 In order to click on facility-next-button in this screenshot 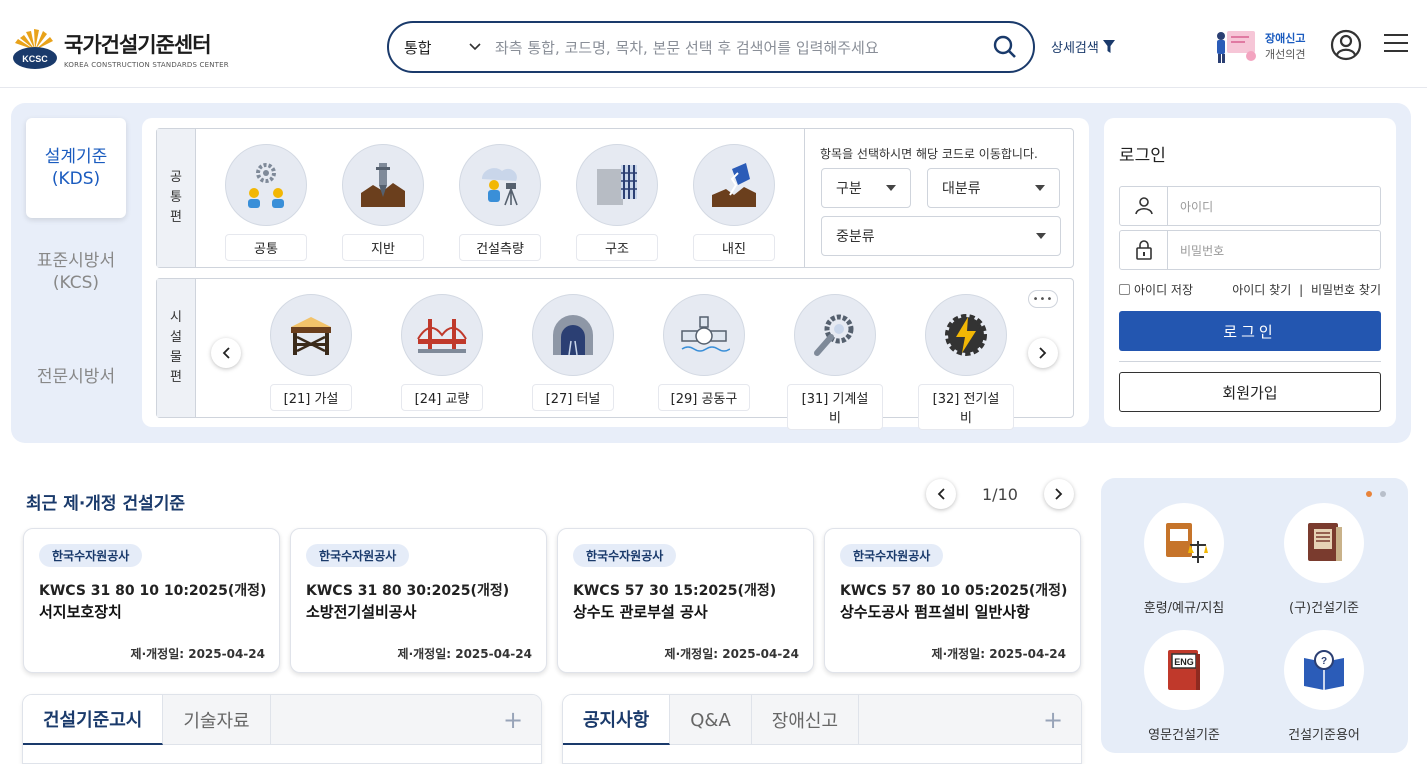, I will do `click(1043, 353)`.